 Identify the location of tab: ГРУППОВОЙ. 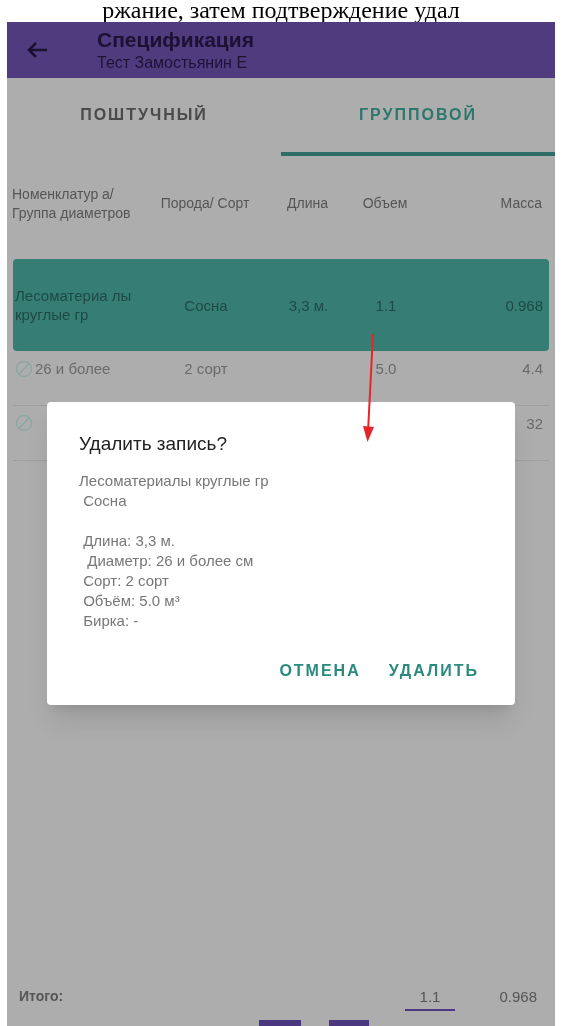
(418, 117).